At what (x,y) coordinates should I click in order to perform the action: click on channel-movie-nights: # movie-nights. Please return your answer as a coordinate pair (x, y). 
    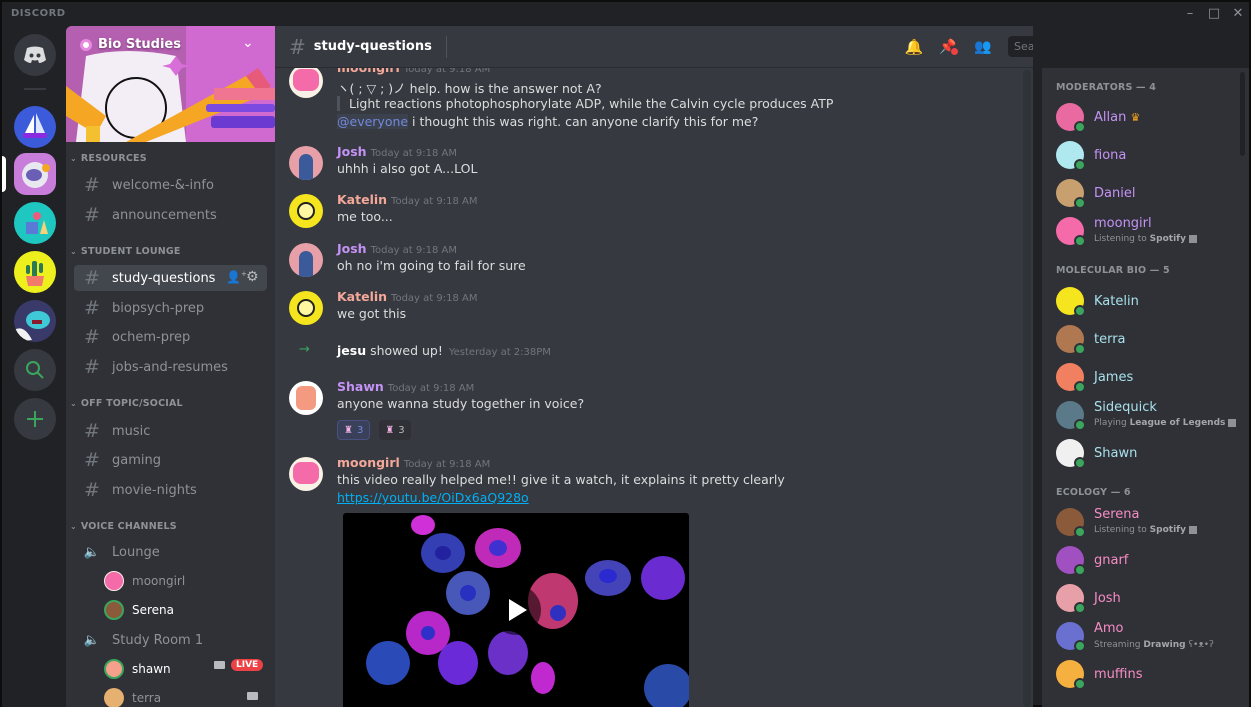
    Looking at the image, I should click on (170, 490).